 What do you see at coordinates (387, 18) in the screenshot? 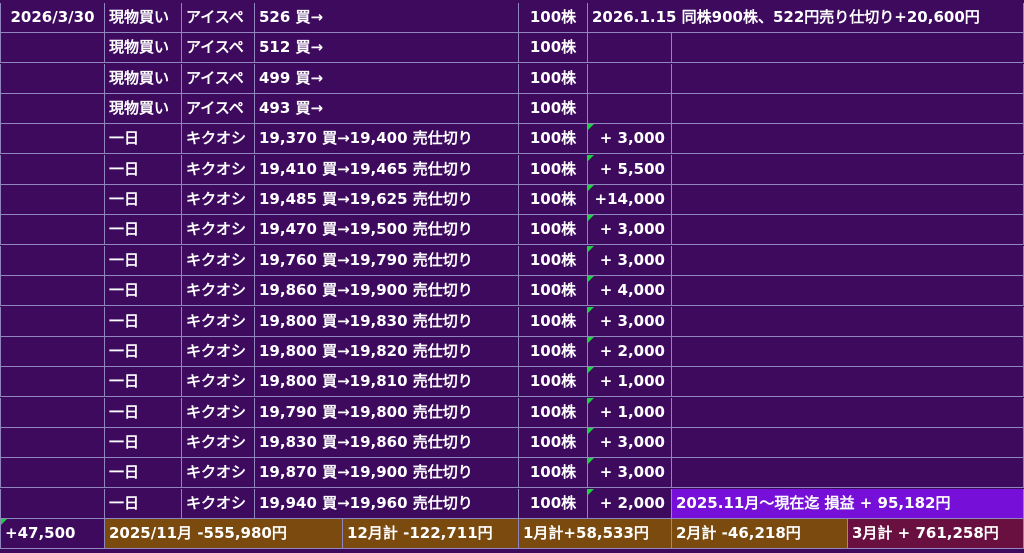
I see `trade-detail-cell: 526 買→` at bounding box center [387, 18].